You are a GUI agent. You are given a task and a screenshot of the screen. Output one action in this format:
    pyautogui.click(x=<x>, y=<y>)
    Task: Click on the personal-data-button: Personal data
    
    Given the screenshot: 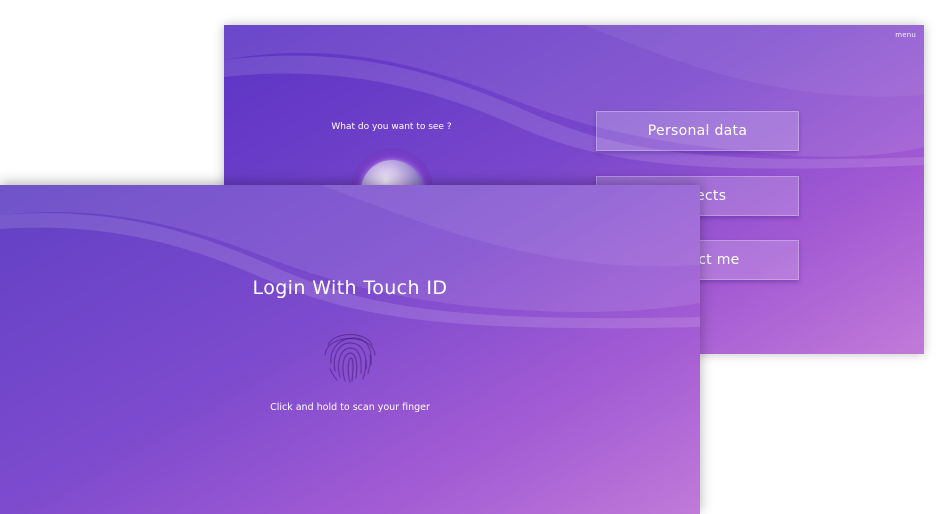 What is the action you would take?
    pyautogui.click(x=697, y=131)
    